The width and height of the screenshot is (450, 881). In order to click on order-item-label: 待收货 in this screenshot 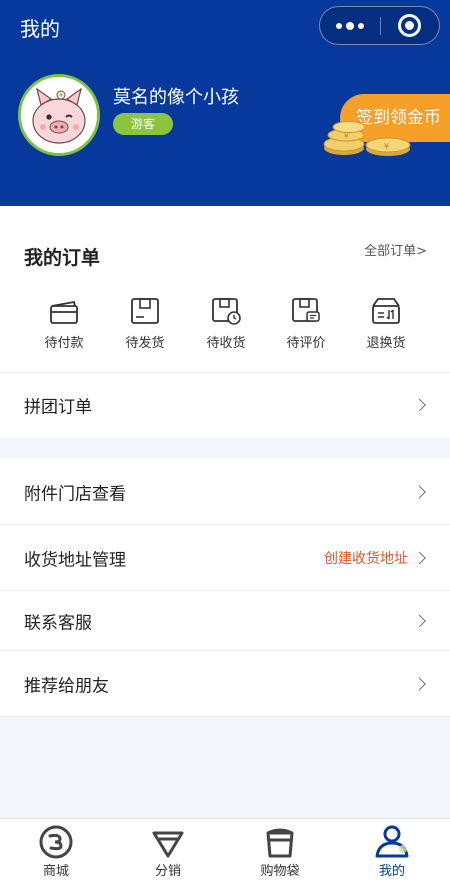, I will do `click(226, 343)`.